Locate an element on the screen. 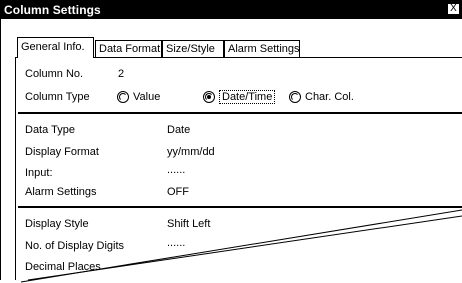 This screenshot has width=462, height=283. tab-general-info: General Info. is located at coordinates (55, 47).